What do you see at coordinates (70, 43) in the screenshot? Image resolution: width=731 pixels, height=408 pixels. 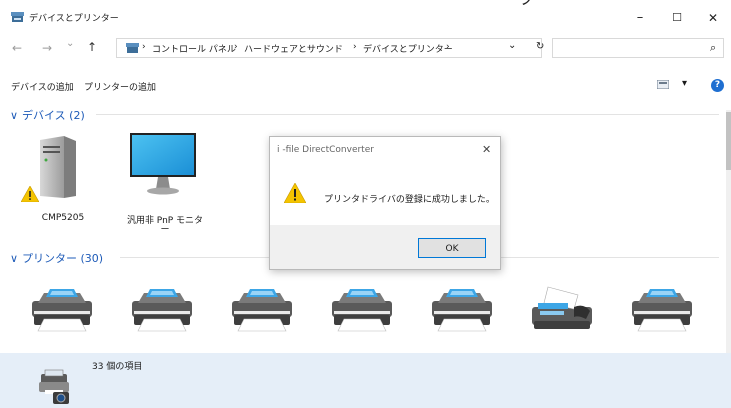 I see `recent-locations-button: ⌄` at bounding box center [70, 43].